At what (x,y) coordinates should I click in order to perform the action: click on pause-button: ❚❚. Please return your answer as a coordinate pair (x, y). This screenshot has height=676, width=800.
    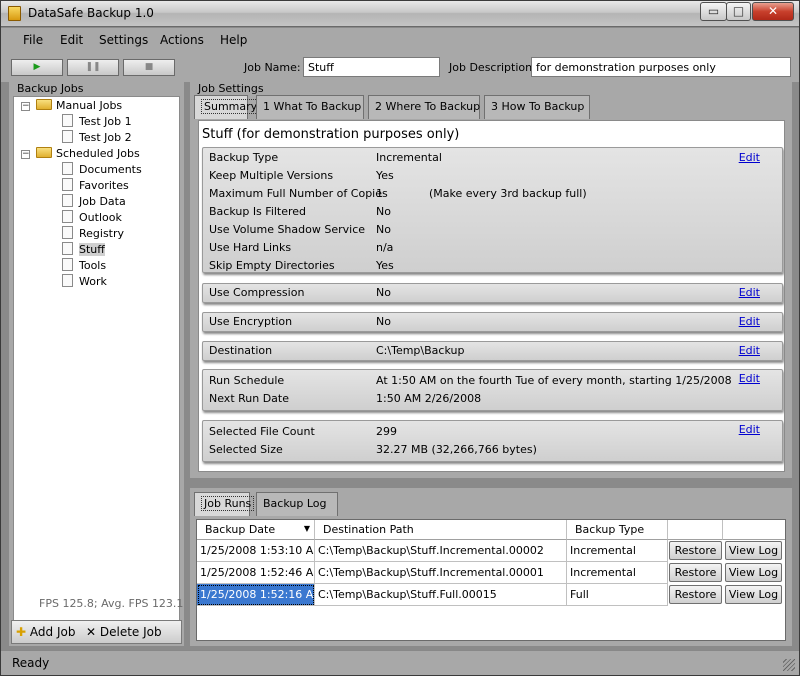
    Looking at the image, I should click on (93, 67).